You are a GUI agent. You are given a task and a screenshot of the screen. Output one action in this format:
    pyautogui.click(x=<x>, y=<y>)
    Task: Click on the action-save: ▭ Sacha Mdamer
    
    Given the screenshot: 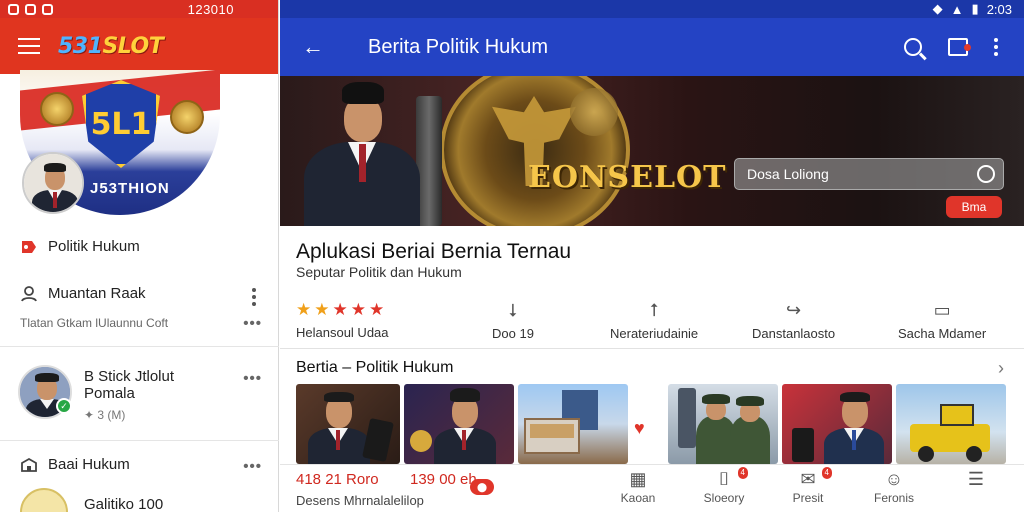 What is the action you would take?
    pyautogui.click(x=942, y=320)
    